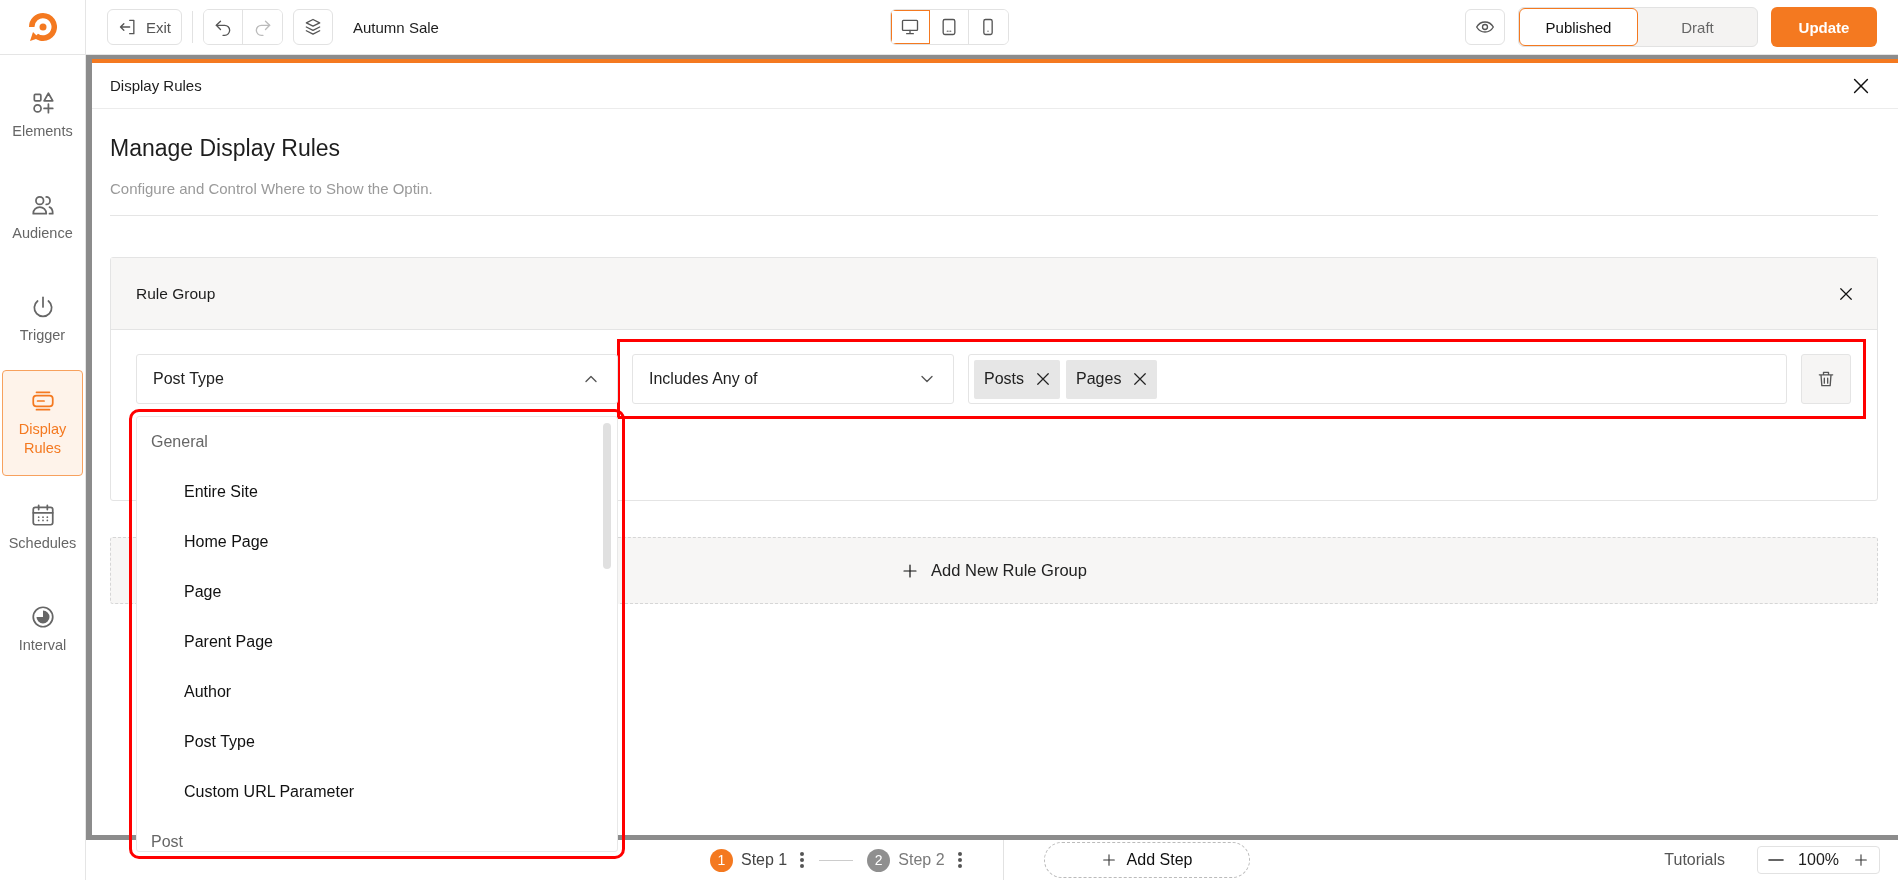 The height and width of the screenshot is (880, 1898). I want to click on modal-title: Display Rules, so click(156, 85).